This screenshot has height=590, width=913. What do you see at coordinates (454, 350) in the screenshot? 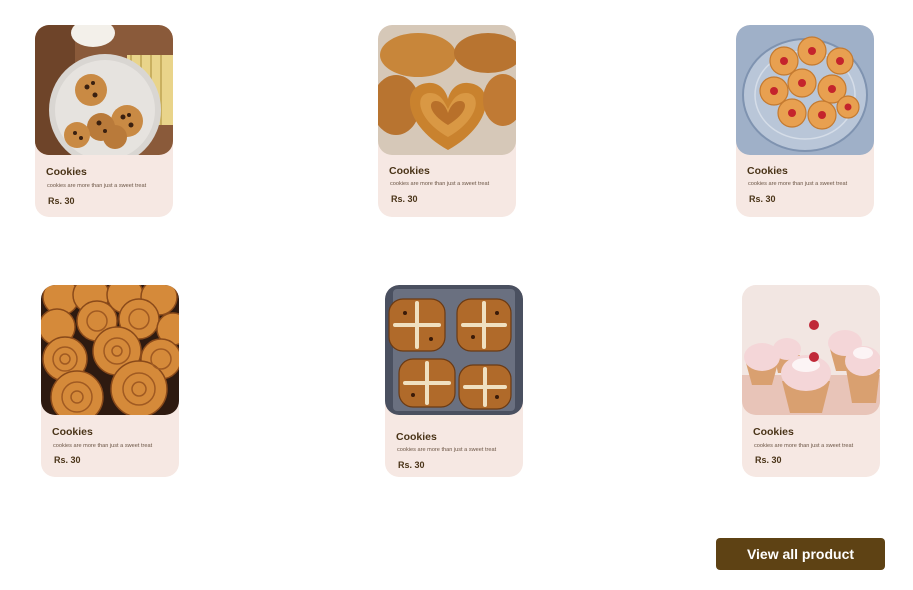
I see `hot-cross-buns-image` at bounding box center [454, 350].